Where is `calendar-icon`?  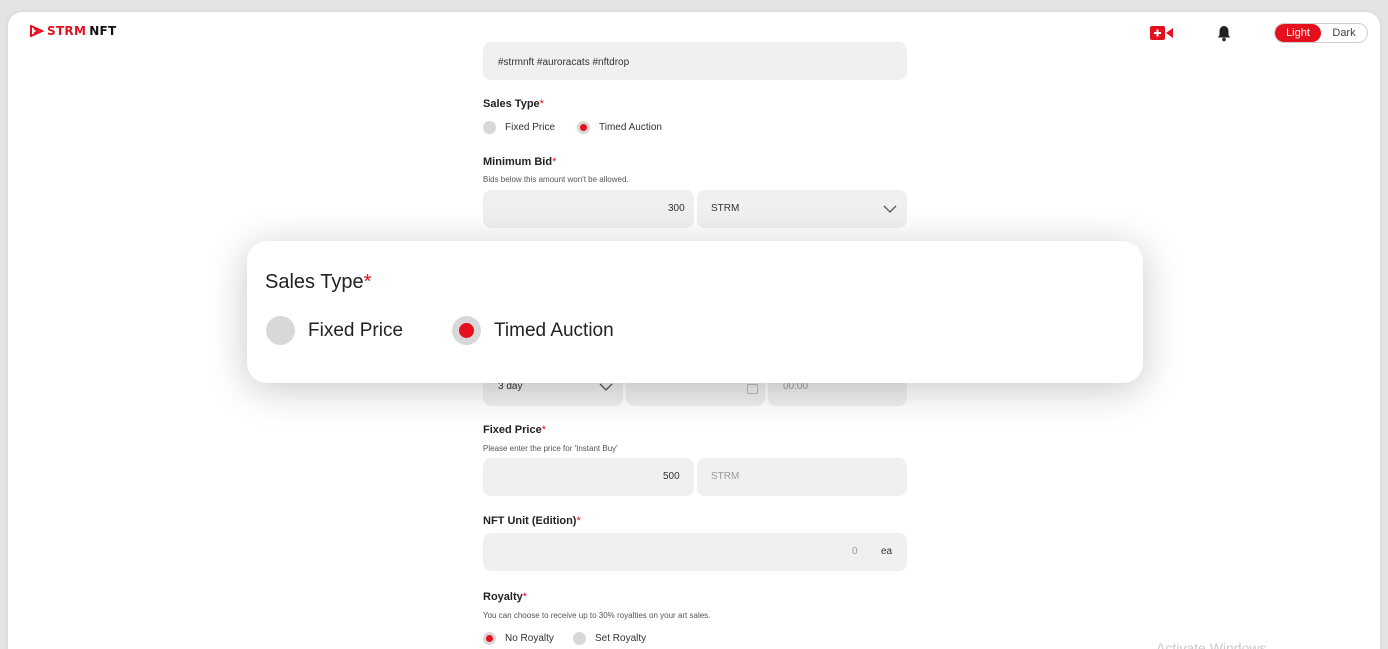
calendar-icon is located at coordinates (752, 388).